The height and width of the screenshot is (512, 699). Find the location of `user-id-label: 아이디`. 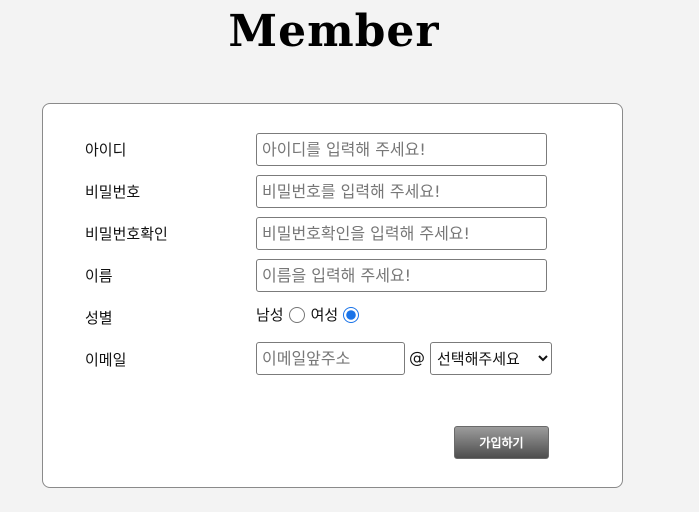

user-id-label: 아이디 is located at coordinates (106, 150).